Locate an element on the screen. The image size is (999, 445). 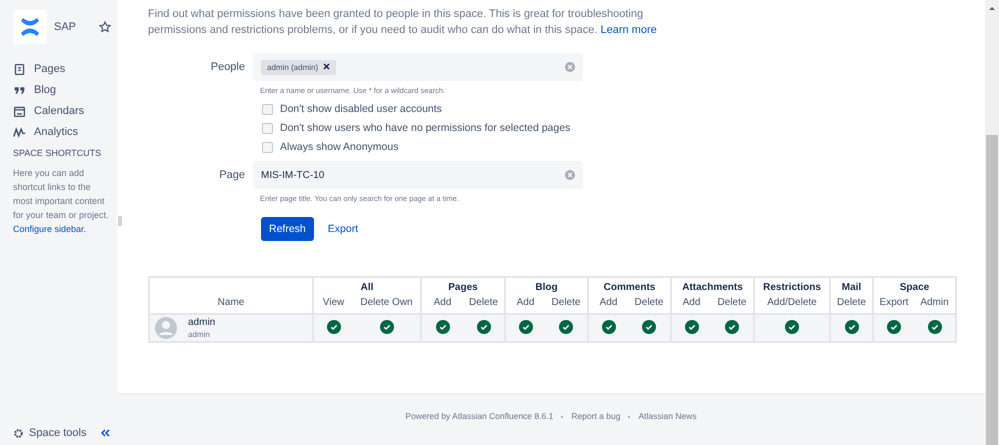
configure-link: Configure sidebar. is located at coordinates (49, 229).